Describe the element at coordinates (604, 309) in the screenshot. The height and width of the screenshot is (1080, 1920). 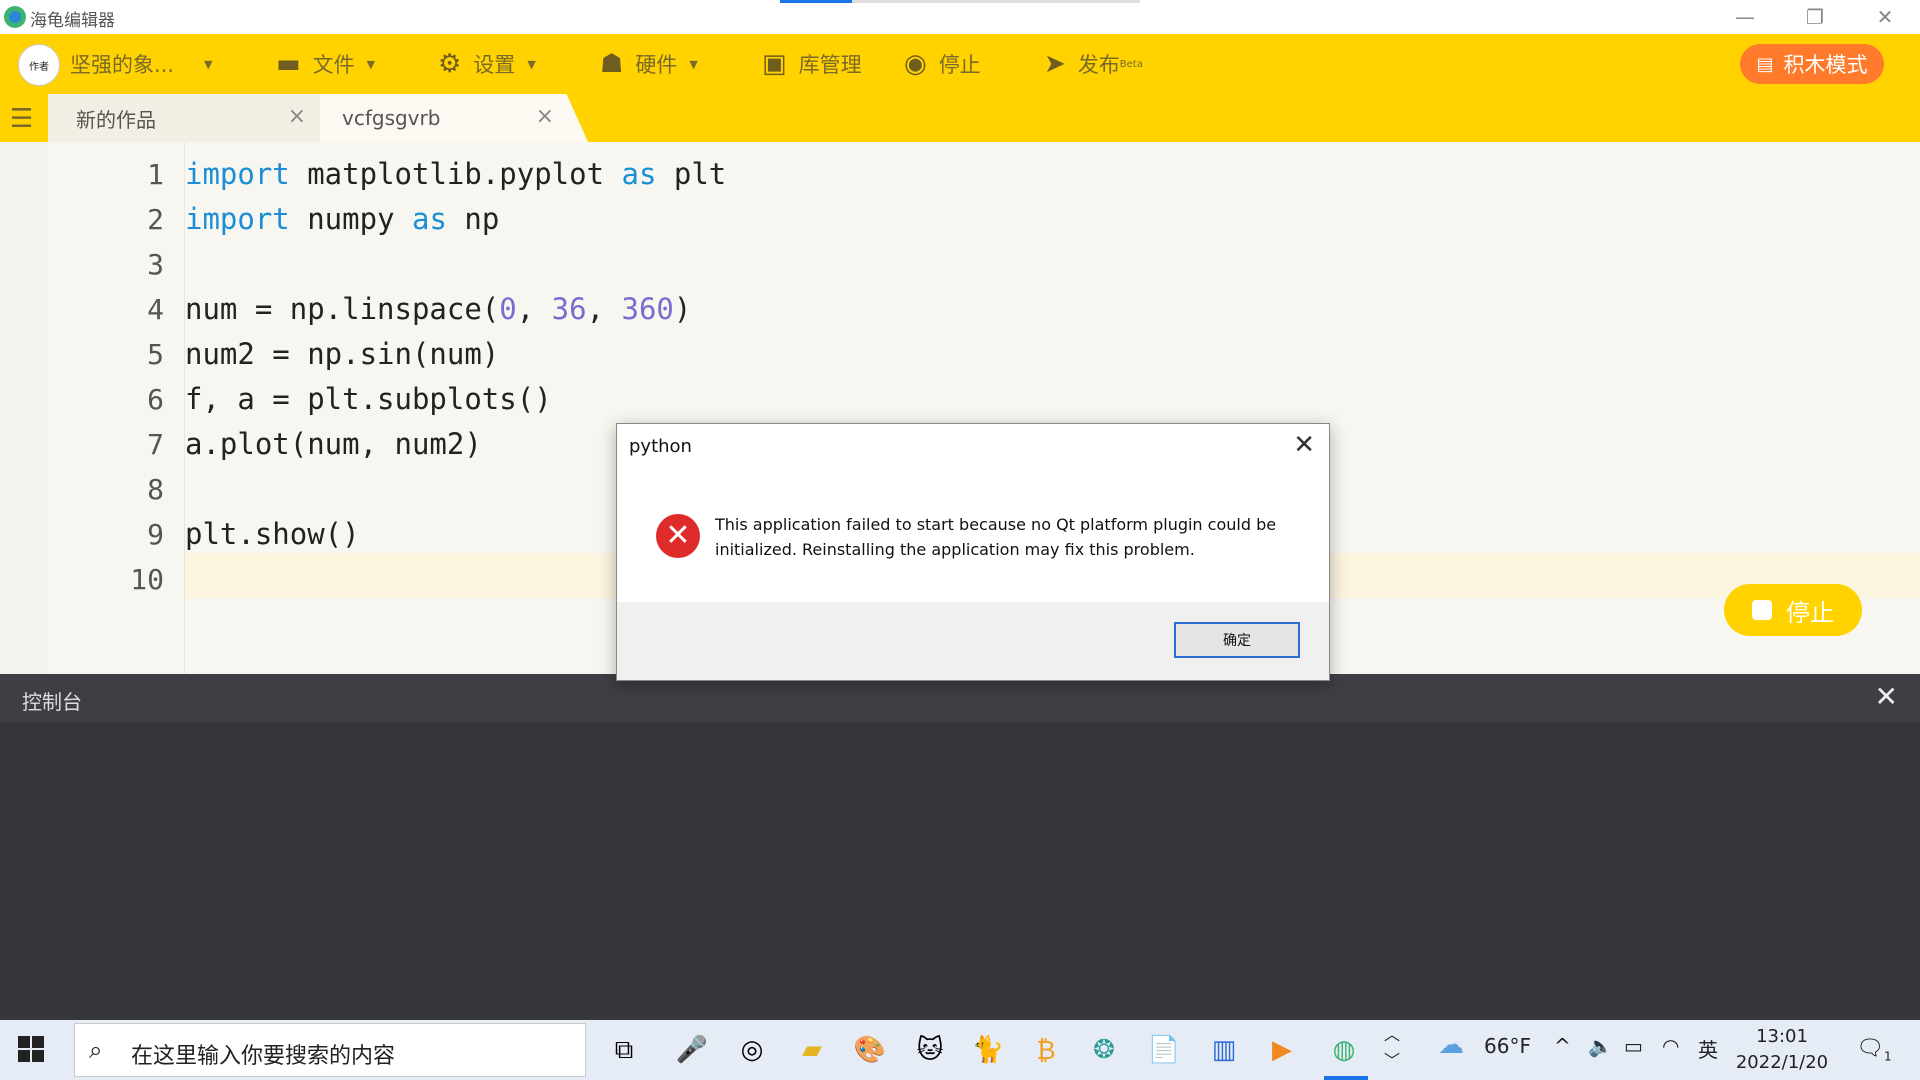
I see `code-text: ,` at that location.